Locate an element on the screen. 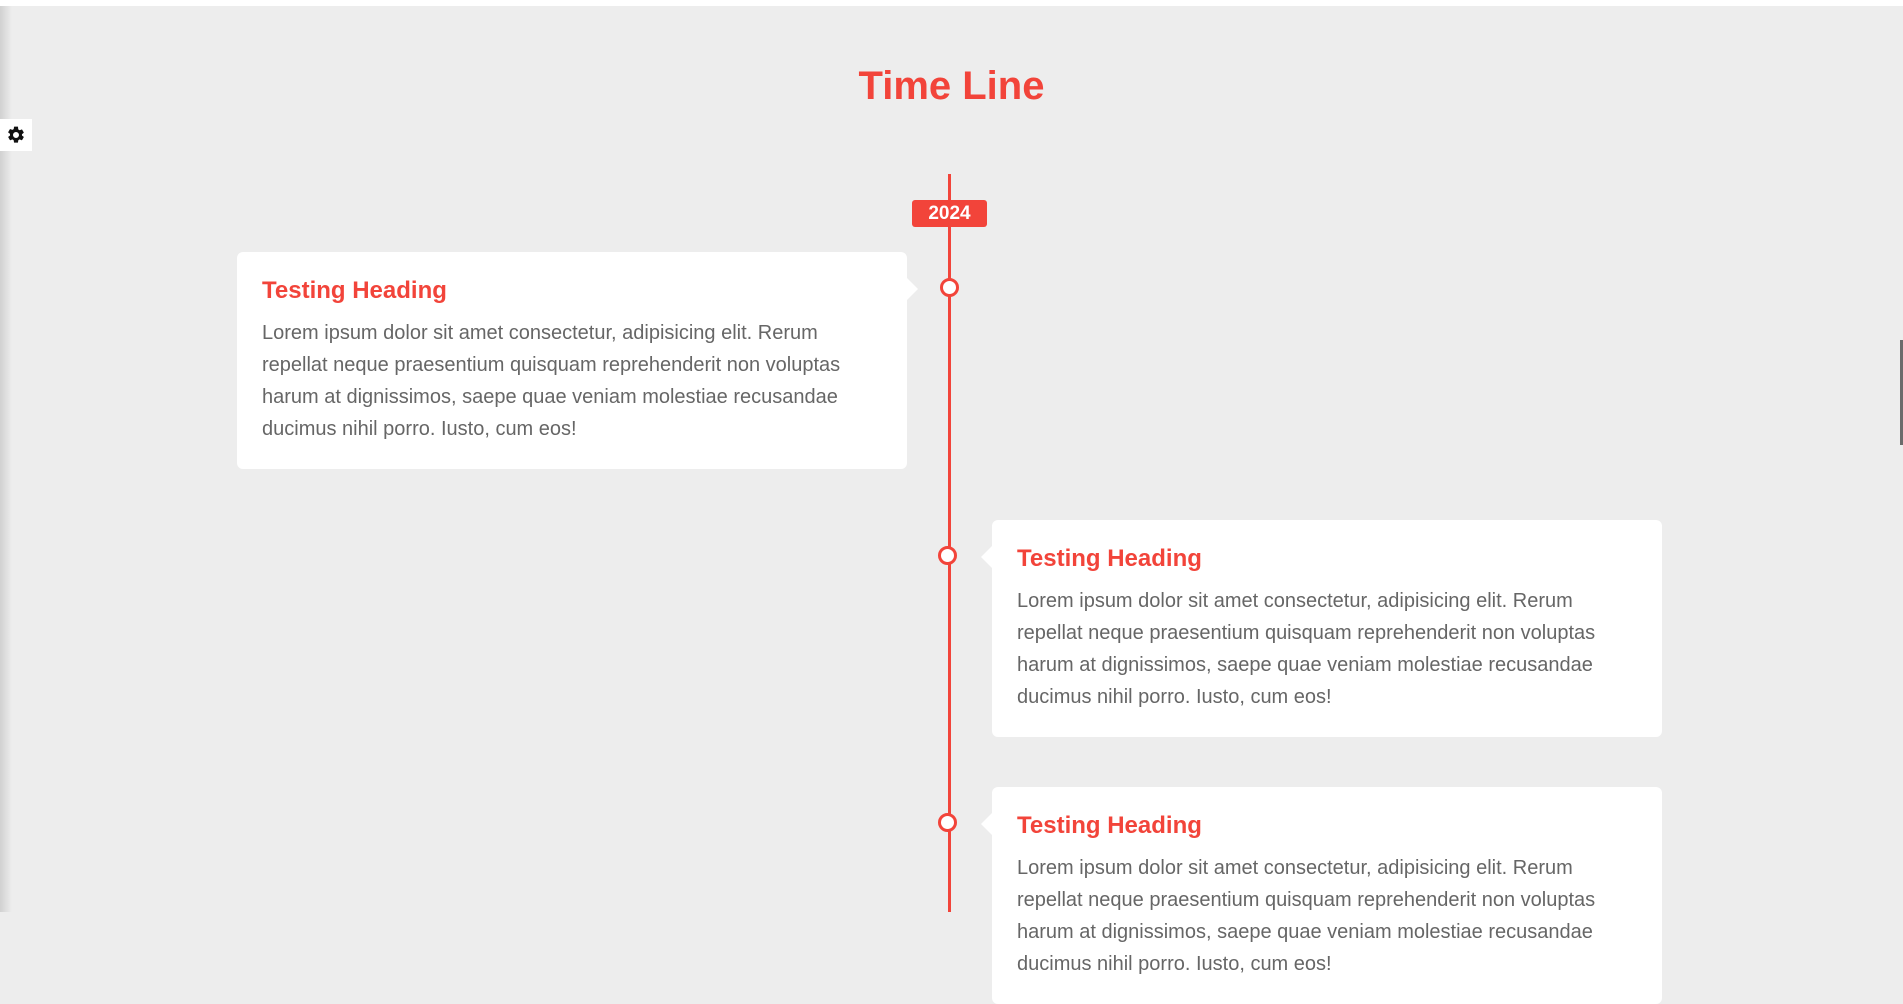  page-title: Time Line is located at coordinates (951, 86).